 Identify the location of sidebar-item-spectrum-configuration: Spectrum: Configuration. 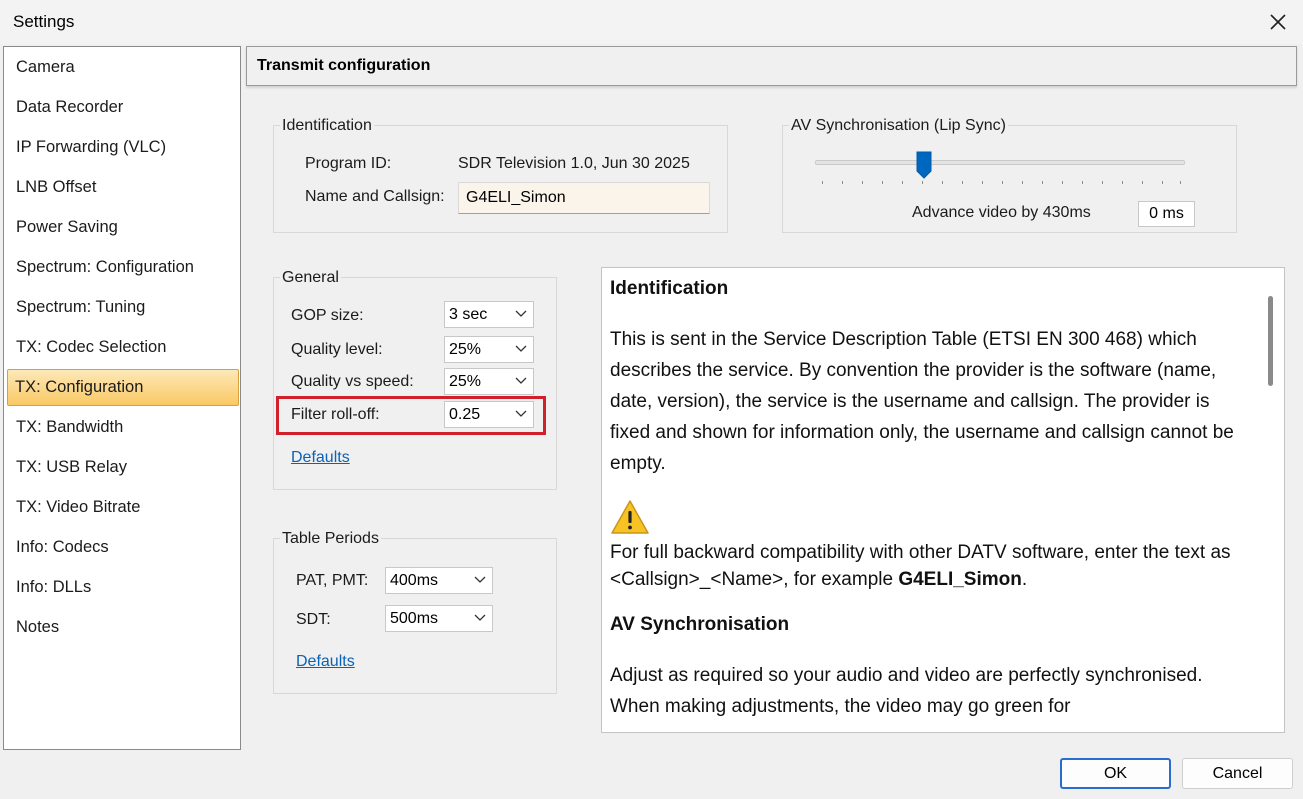
(123, 267).